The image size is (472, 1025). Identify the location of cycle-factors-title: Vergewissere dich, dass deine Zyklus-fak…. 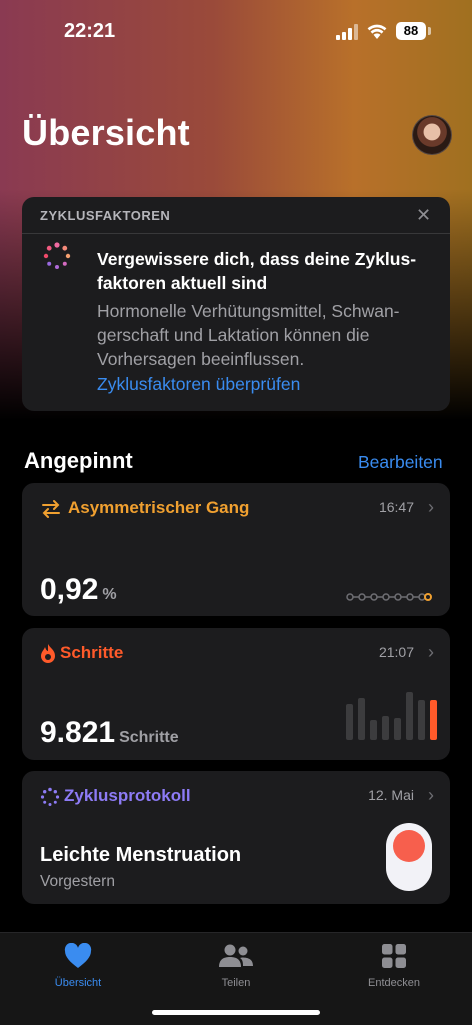
(257, 271).